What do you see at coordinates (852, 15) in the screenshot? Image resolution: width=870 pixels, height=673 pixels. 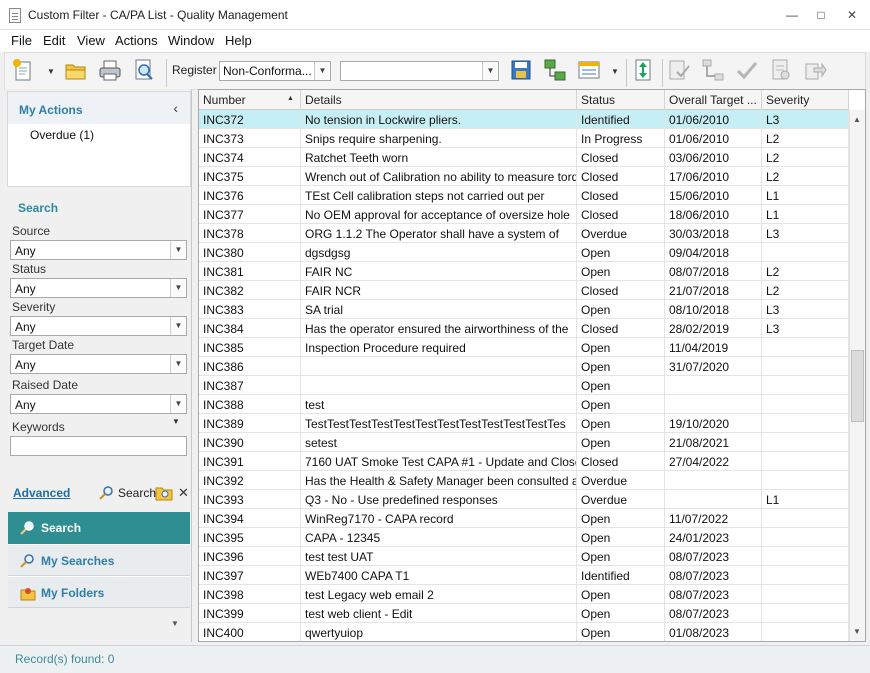 I see `close-button: ✕` at bounding box center [852, 15].